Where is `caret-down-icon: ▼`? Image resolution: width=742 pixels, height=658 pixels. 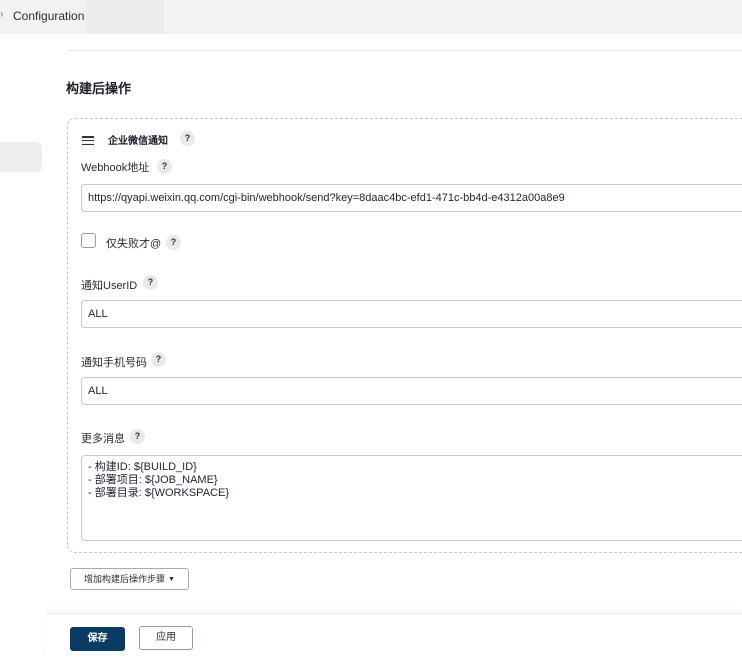
caret-down-icon: ▼ is located at coordinates (171, 579).